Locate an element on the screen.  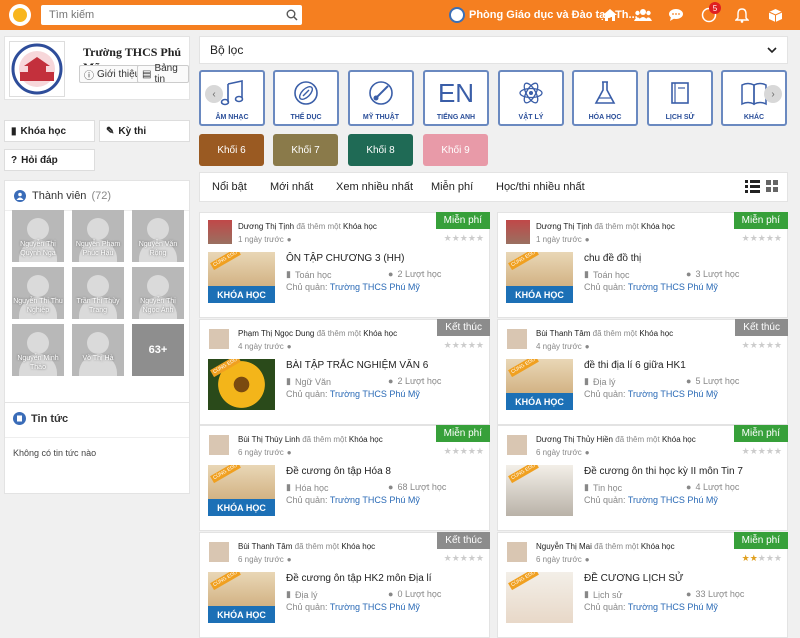
course-title: chu đề đồ thị is located at coordinates (612, 258).